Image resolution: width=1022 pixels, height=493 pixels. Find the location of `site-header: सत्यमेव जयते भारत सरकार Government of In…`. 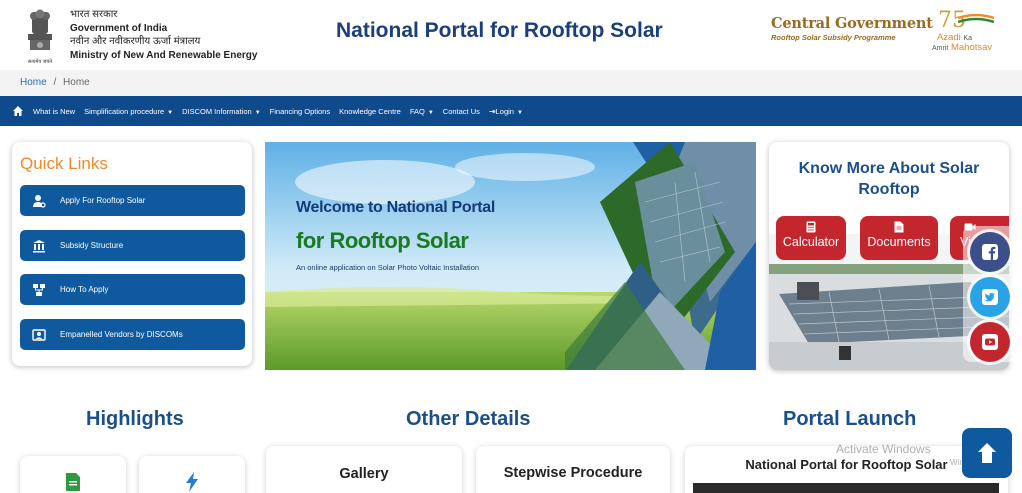

site-header: सत्यमेव जयते भारत सरकार Government of In… is located at coordinates (511, 35).